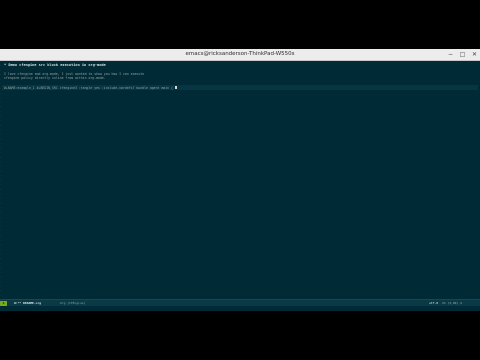  I want to click on echo-area, so click(240, 308).